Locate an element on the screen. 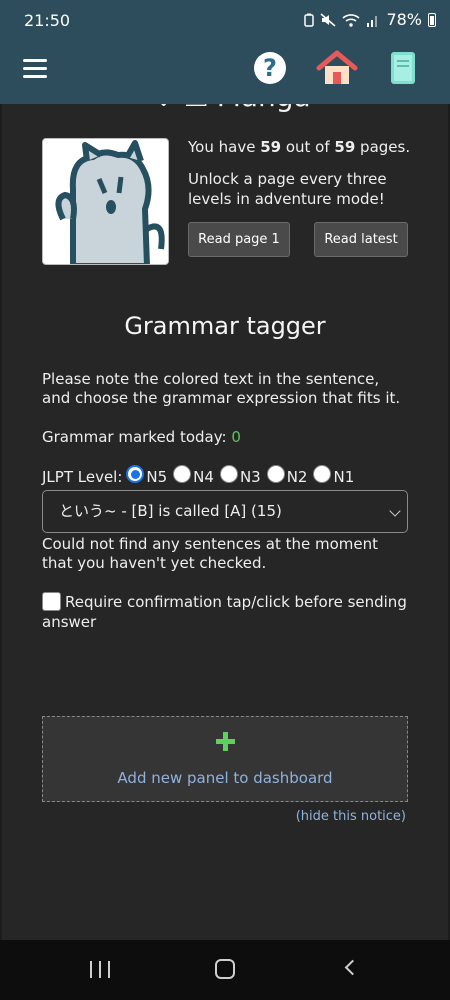  jlpt-level-selector: JLPT Level: N5 N4 N3 N2 N1 is located at coordinates (199, 475).